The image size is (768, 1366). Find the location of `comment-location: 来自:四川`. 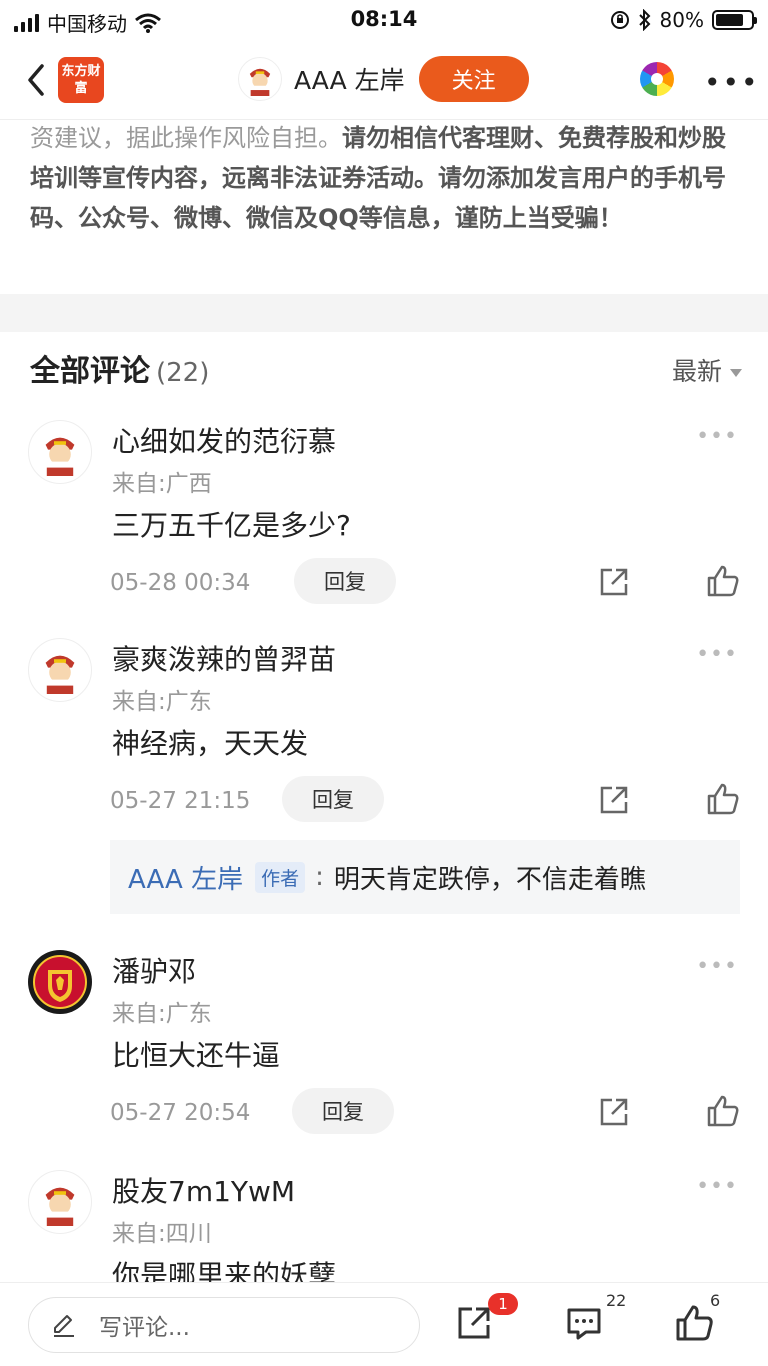

comment-location: 来自:四川 is located at coordinates (162, 1234).